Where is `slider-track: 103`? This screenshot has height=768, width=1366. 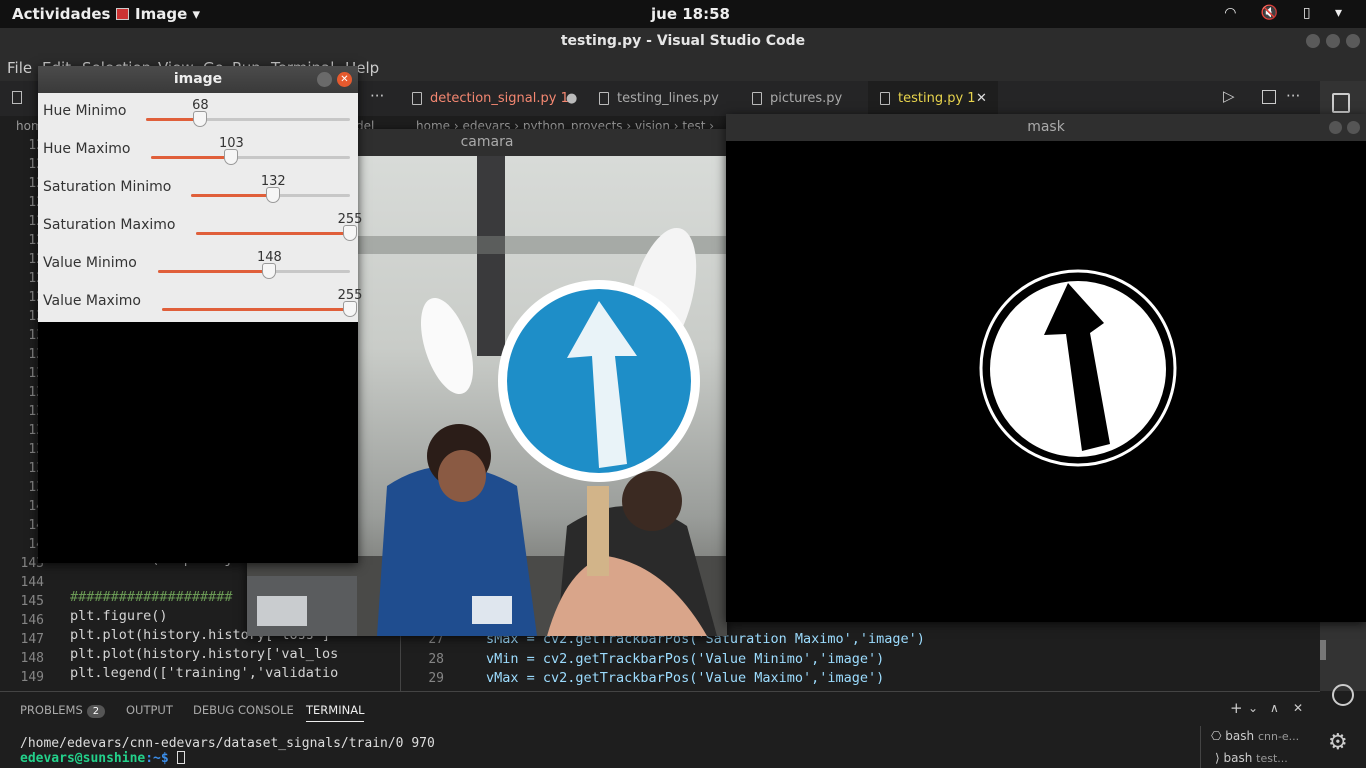
slider-track: 103 is located at coordinates (250, 150).